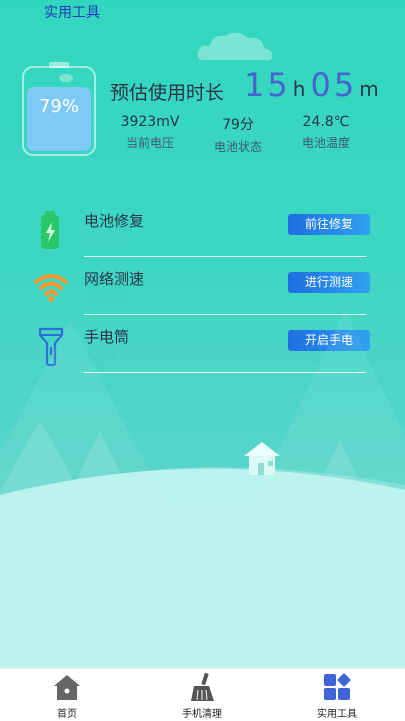 This screenshot has height=721, width=405. Describe the element at coordinates (235, 46) in the screenshot. I see `cloud-decoration` at that location.